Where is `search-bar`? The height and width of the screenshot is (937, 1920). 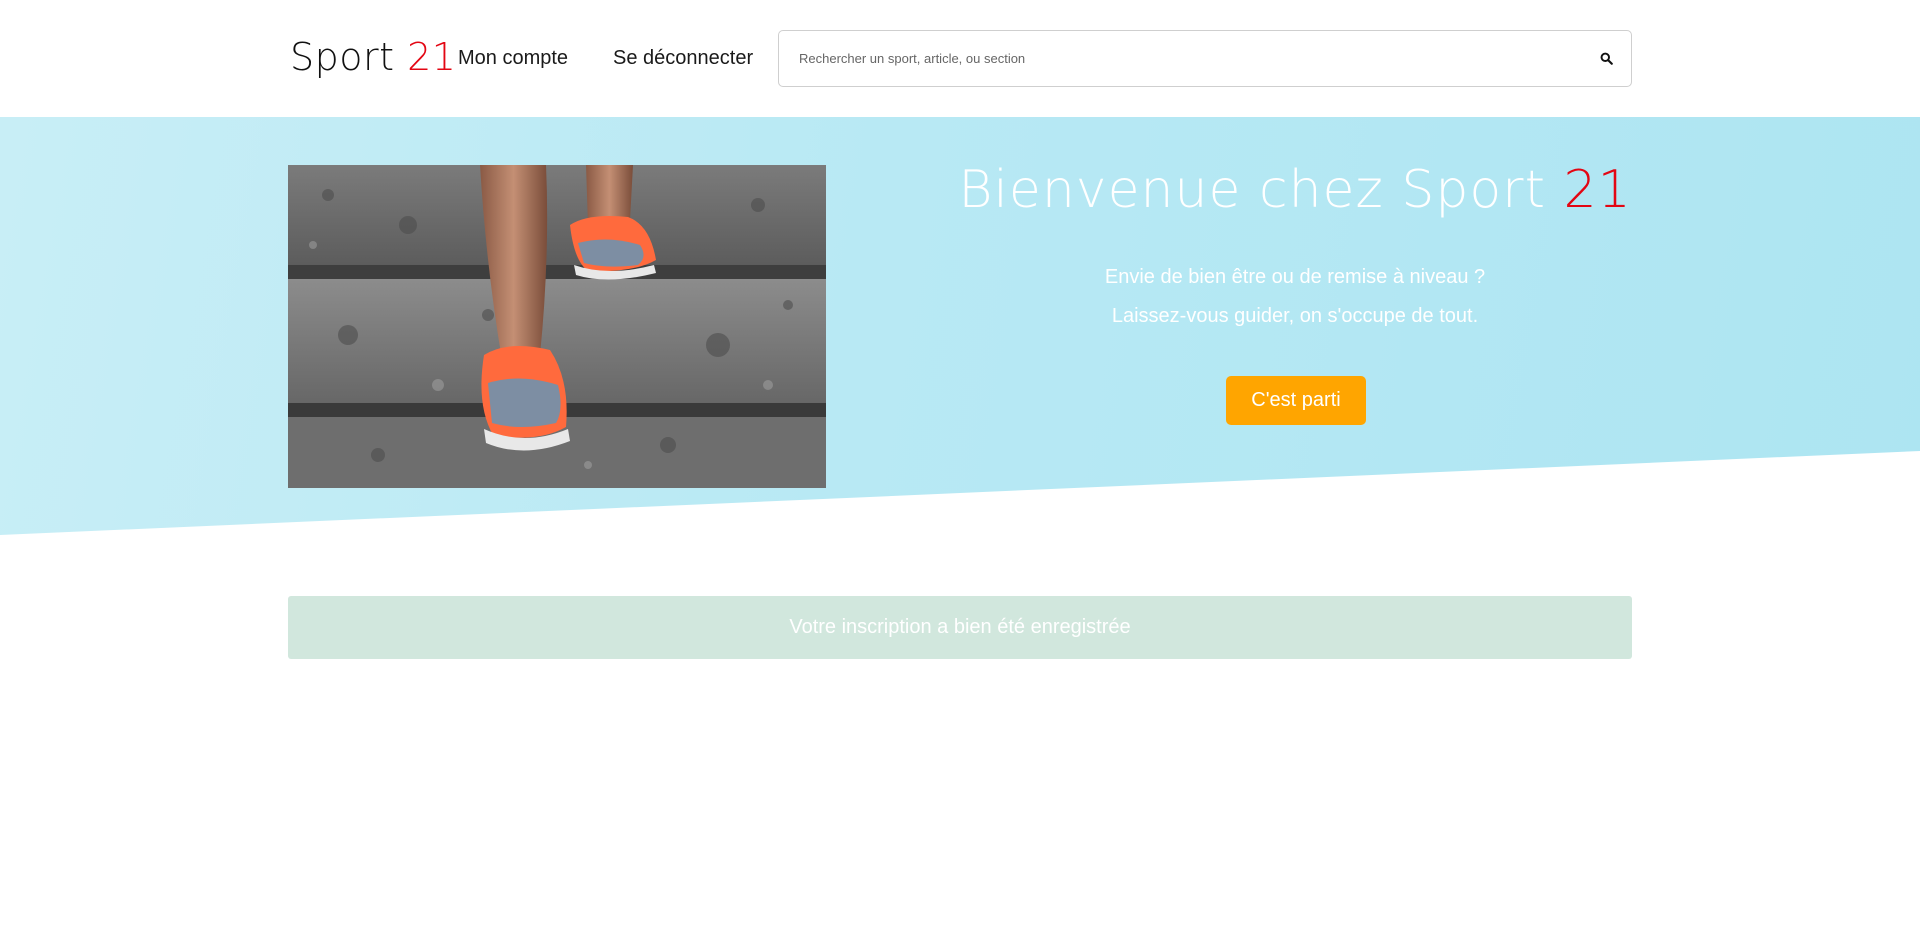 search-bar is located at coordinates (1205, 58).